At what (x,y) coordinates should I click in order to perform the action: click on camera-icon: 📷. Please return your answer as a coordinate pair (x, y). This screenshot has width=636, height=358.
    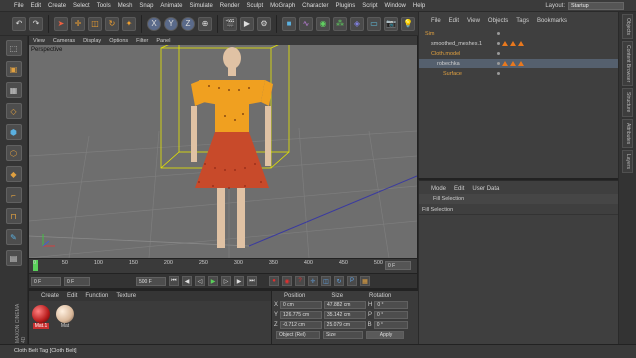
    Looking at the image, I should click on (391, 23).